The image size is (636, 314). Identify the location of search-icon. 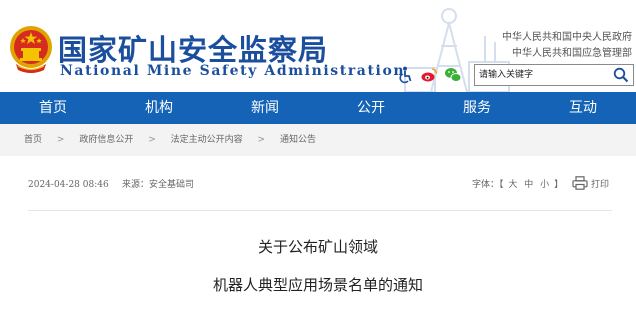
(621, 75).